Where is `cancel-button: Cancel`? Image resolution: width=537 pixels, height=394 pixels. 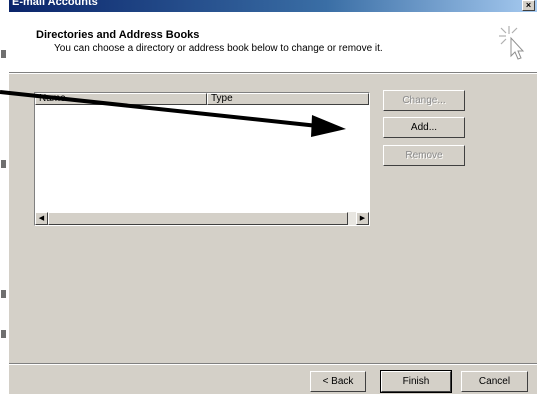
cancel-button: Cancel is located at coordinates (494, 381).